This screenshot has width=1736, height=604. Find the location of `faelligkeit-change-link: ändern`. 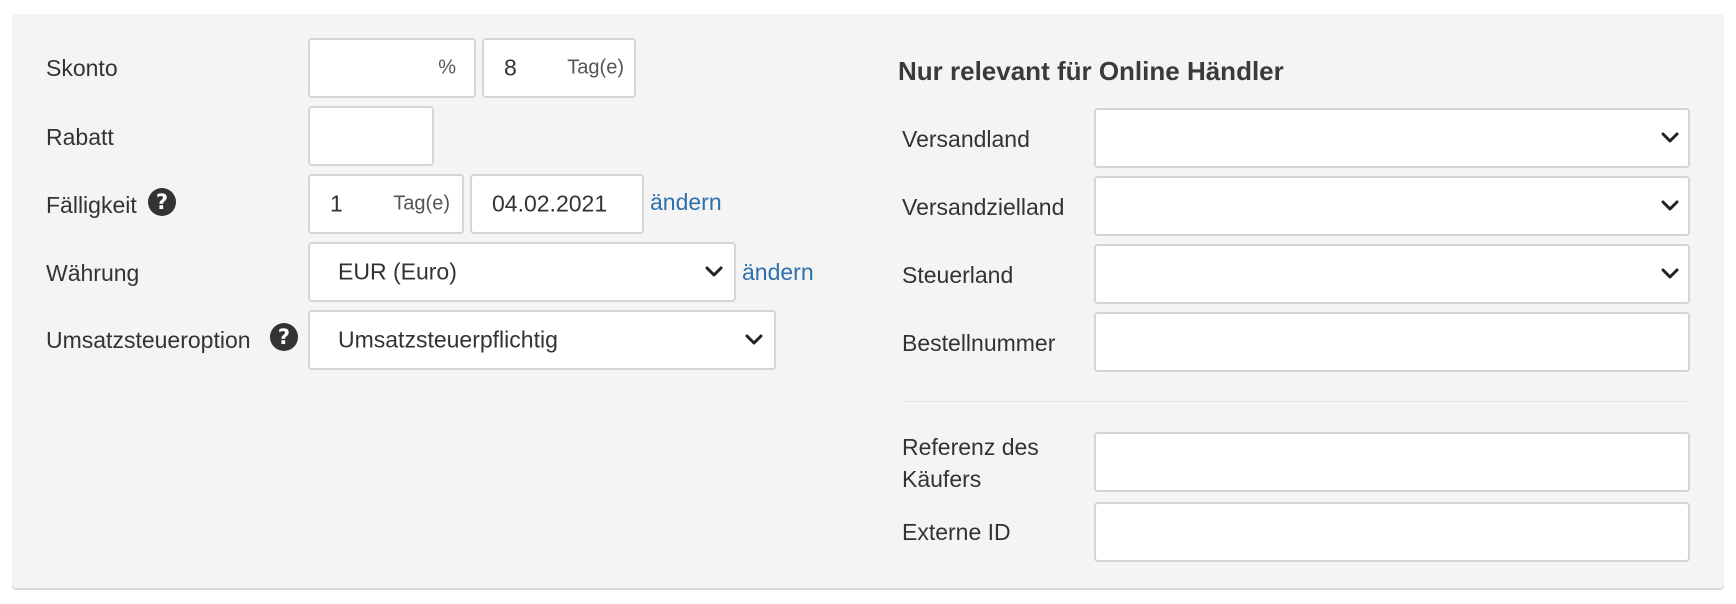

faelligkeit-change-link: ändern is located at coordinates (686, 202).